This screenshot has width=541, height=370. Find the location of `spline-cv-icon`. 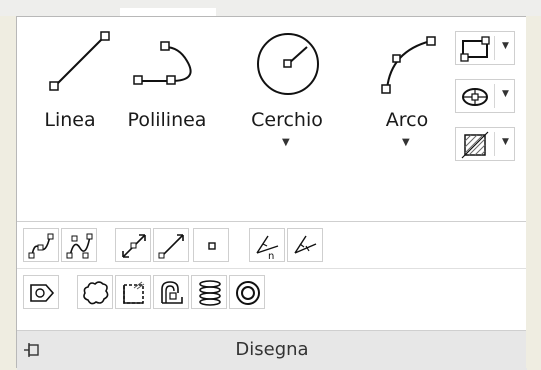

spline-cv-icon is located at coordinates (79, 246).